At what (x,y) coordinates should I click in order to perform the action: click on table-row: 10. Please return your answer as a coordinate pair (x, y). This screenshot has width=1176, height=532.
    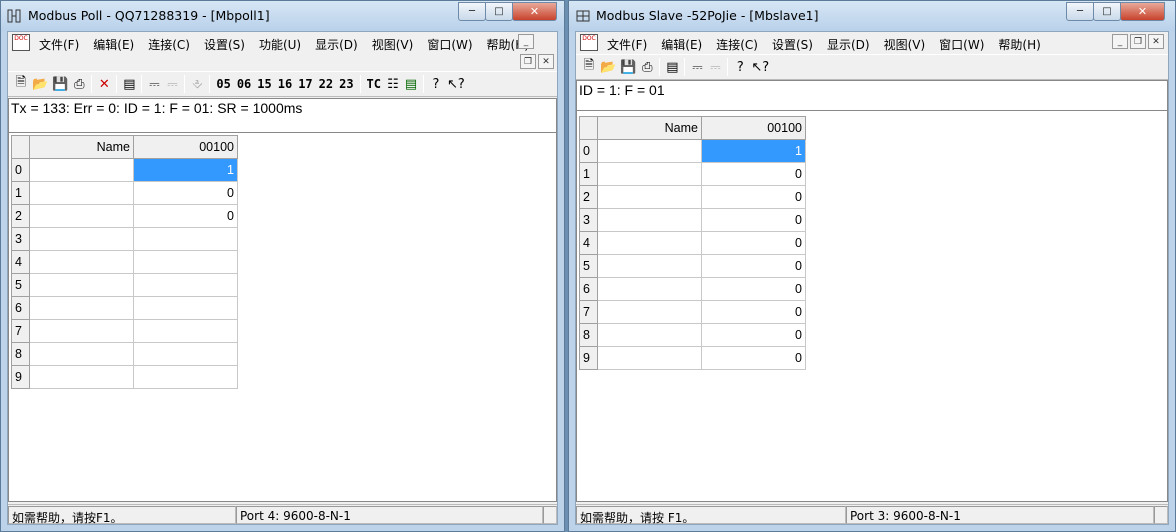
    Looking at the image, I should click on (692, 174).